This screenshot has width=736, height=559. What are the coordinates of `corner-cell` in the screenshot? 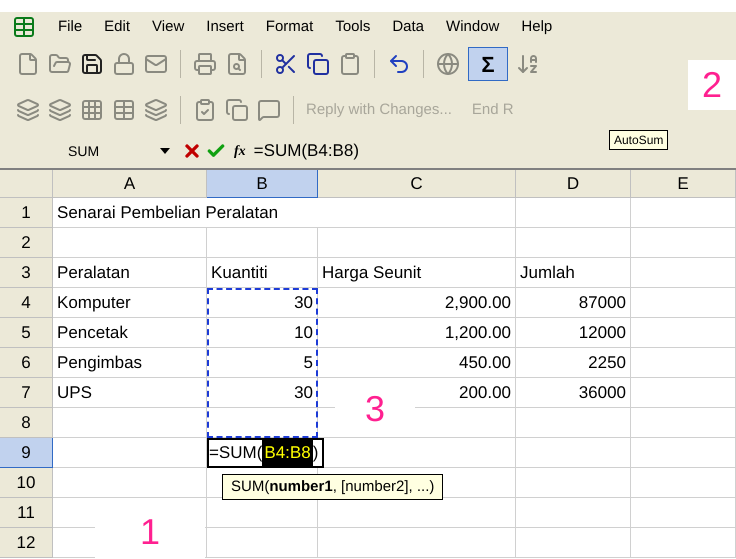 It's located at (26, 184).